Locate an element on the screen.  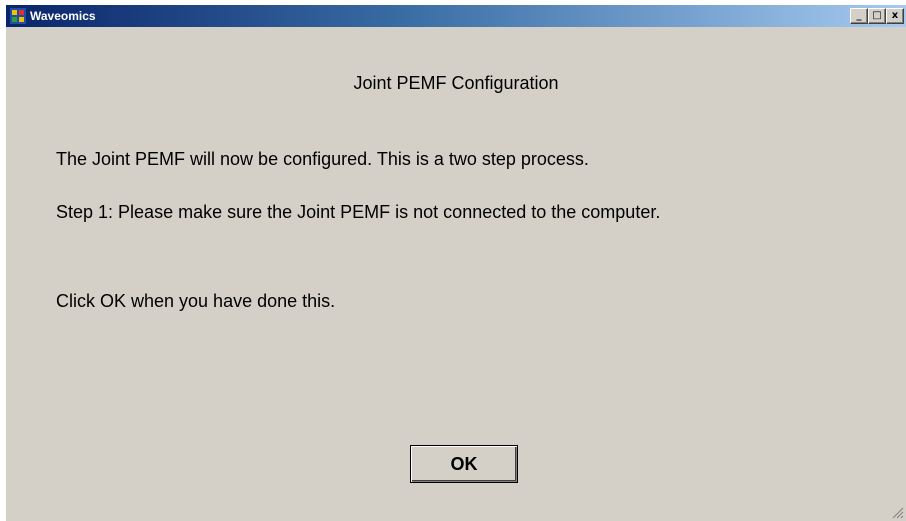
resize-grip-icon is located at coordinates (897, 512).